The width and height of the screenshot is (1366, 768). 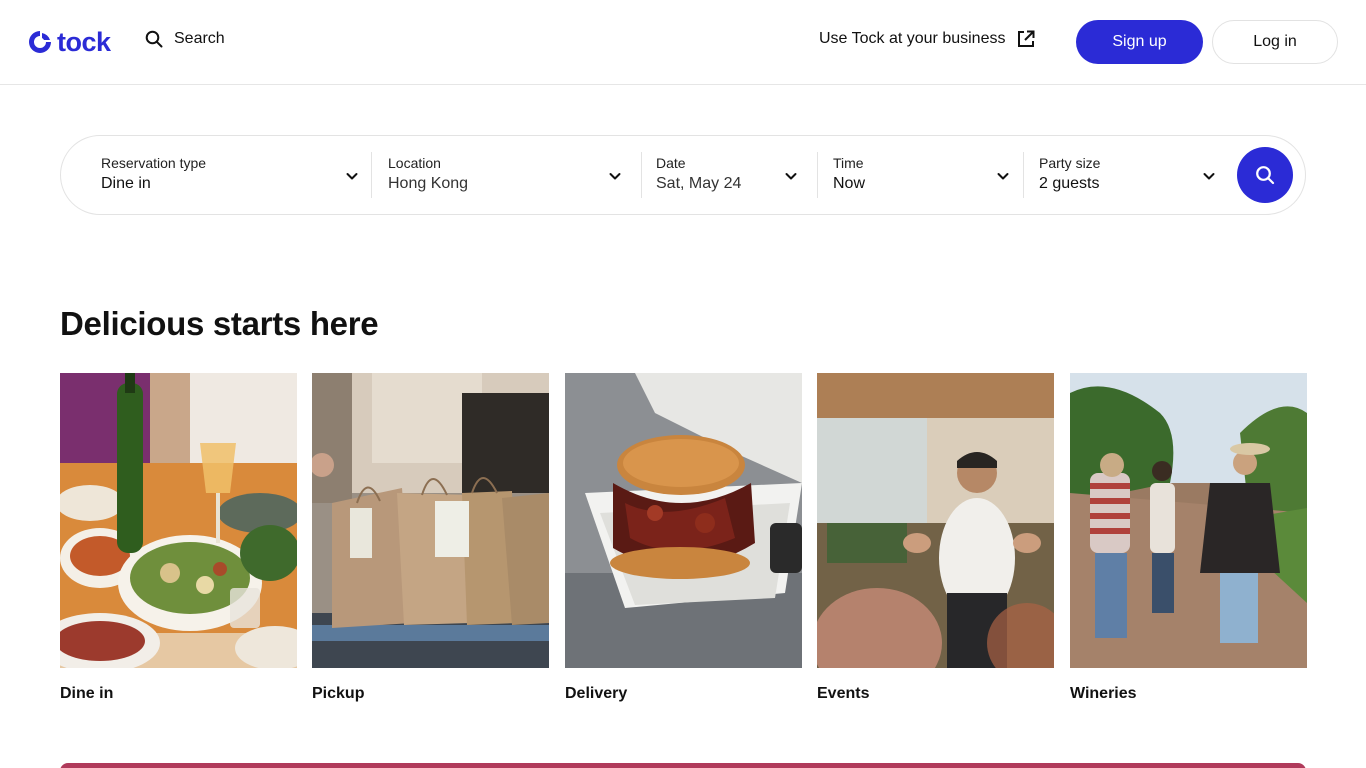 I want to click on date-value: Sat, May 24, so click(x=699, y=183).